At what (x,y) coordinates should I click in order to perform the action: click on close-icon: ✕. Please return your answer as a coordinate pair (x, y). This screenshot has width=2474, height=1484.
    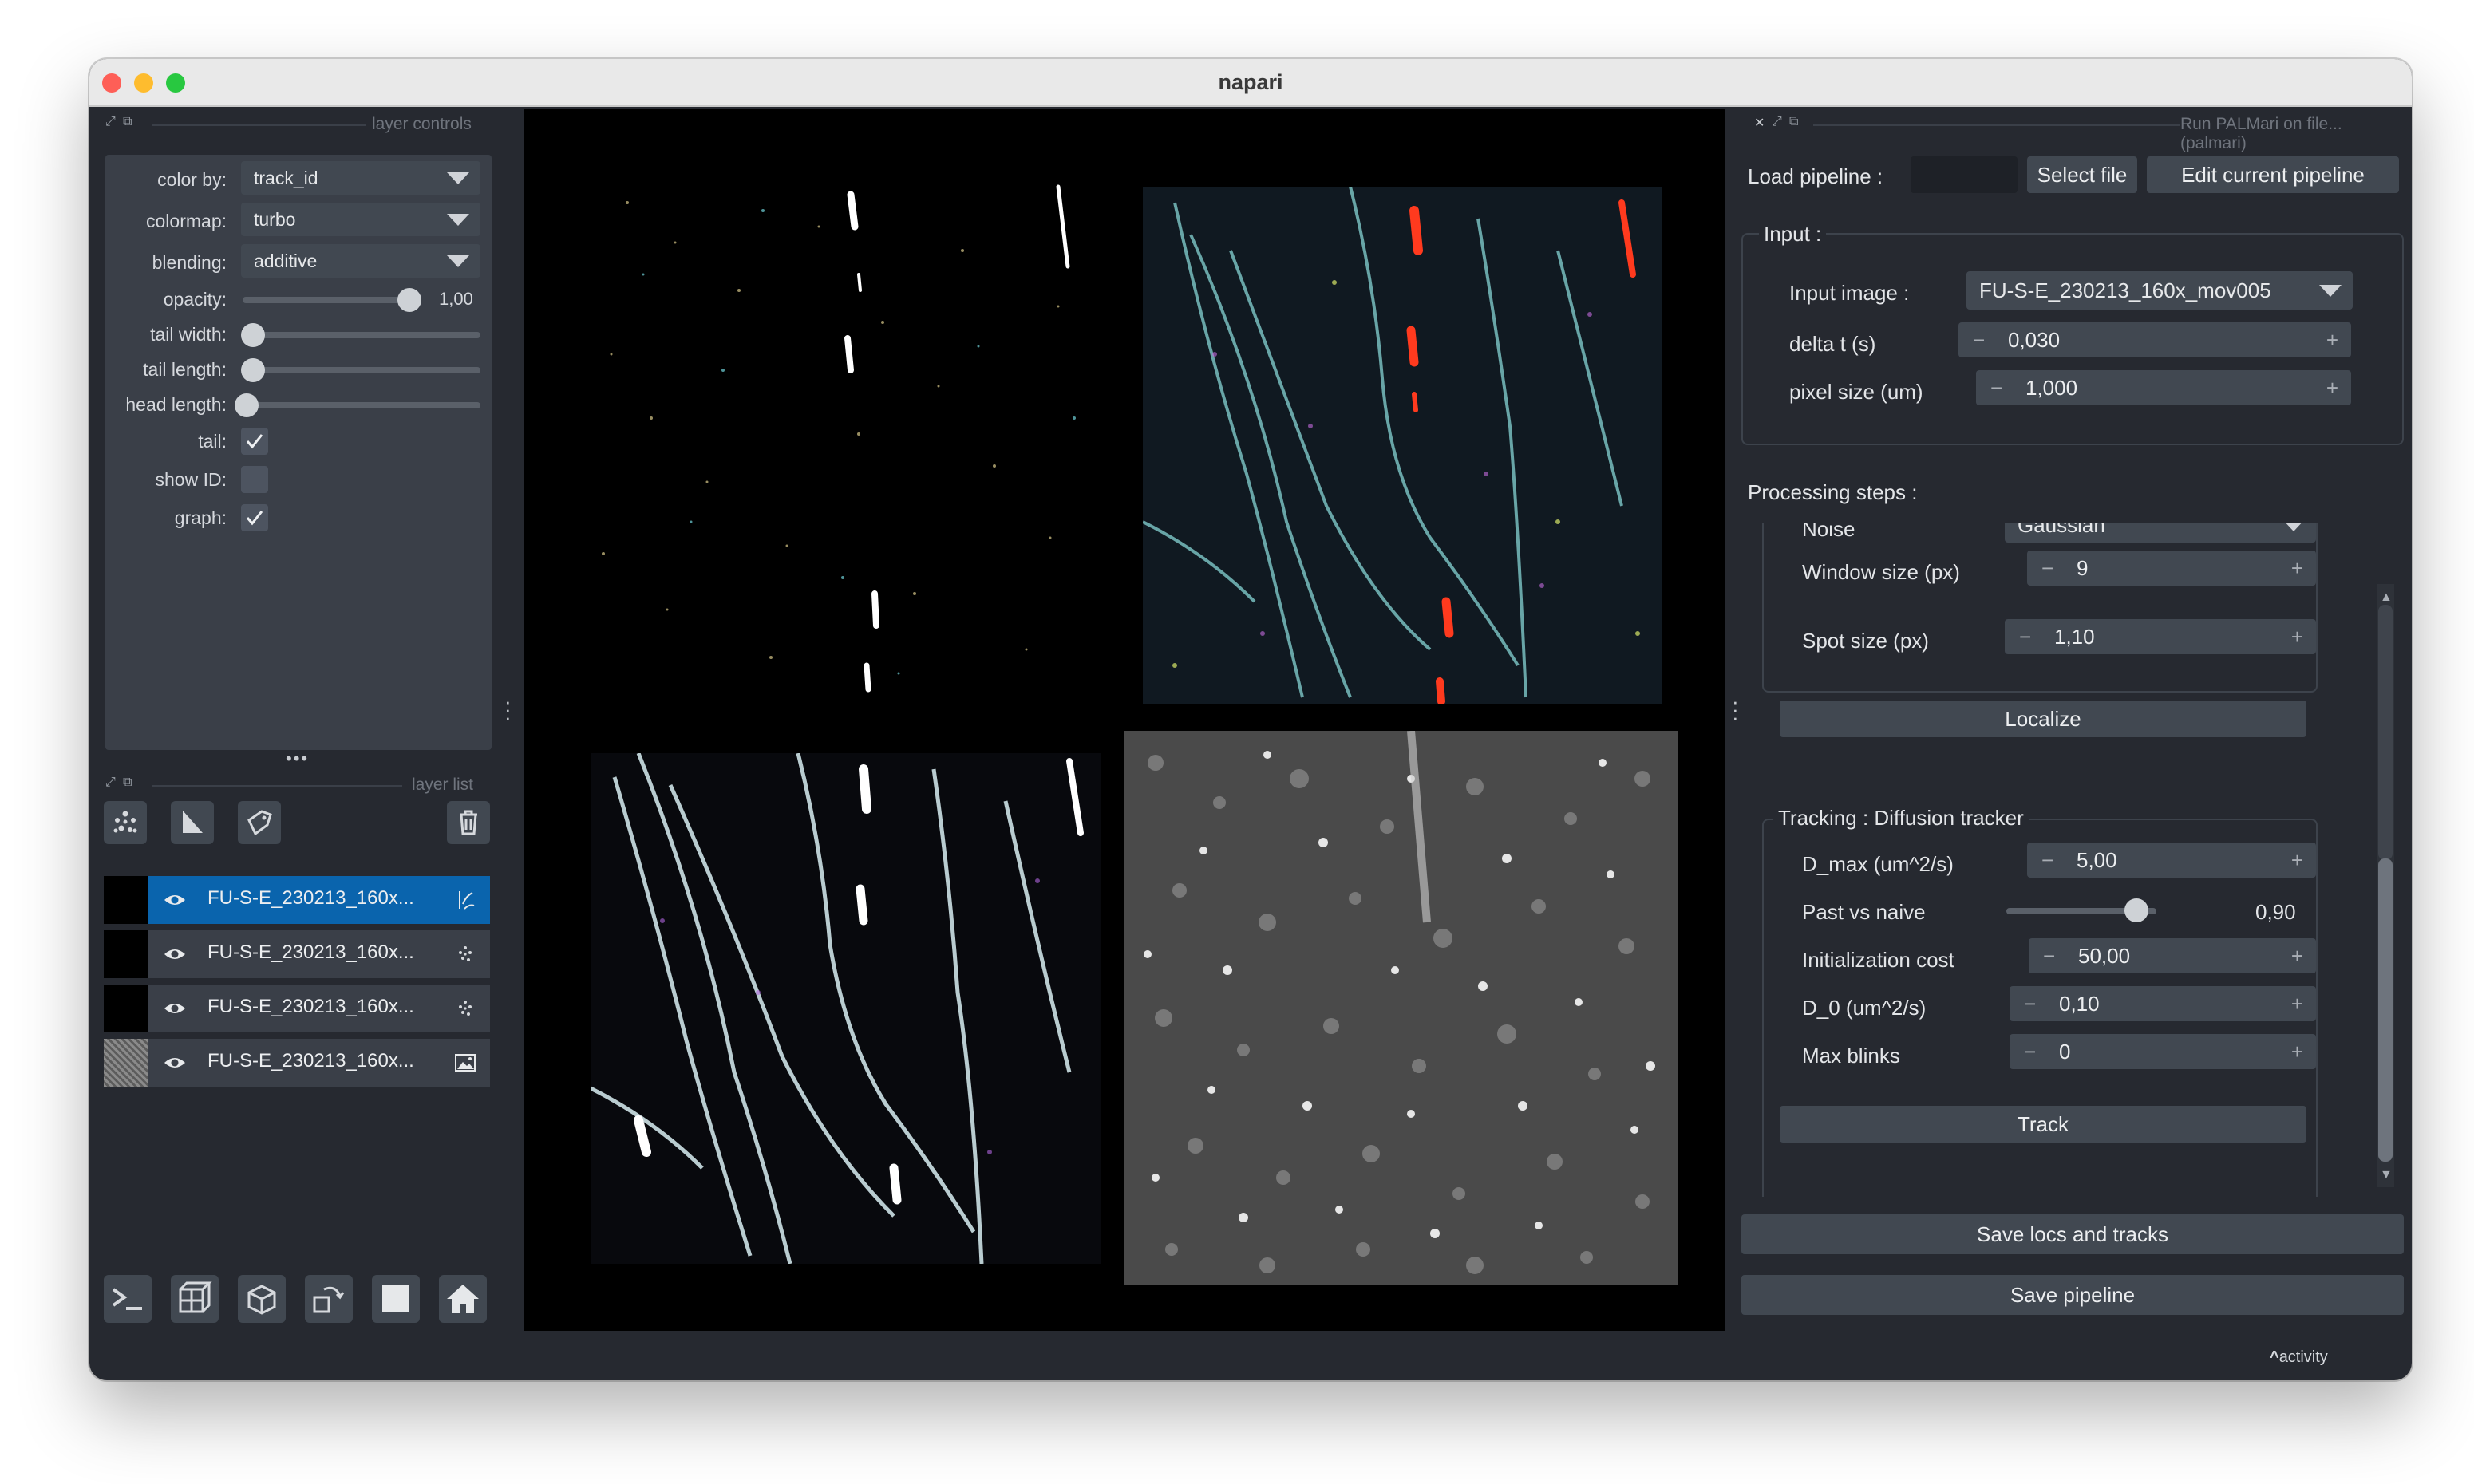
    Looking at the image, I should click on (1759, 123).